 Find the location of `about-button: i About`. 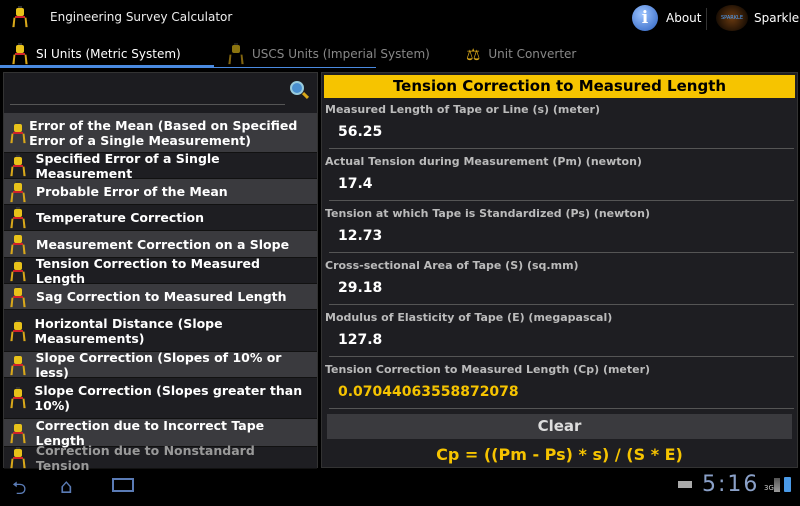

about-button: i About is located at coordinates (666, 18).